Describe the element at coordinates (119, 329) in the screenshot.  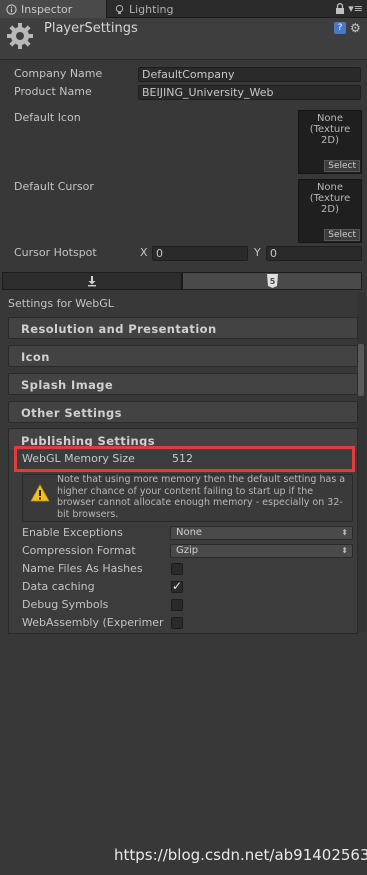
I see `section-label: Resolution and Presentation` at that location.